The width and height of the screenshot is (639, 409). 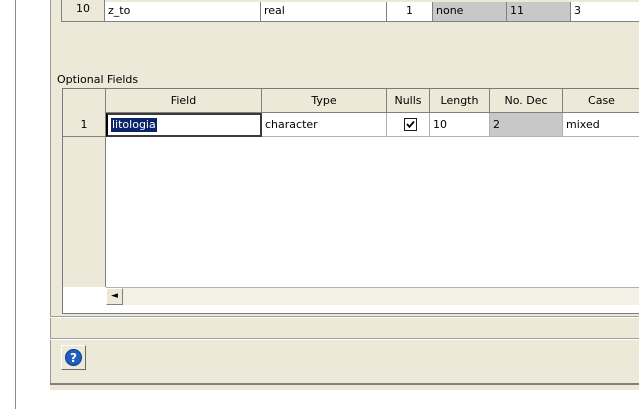 I want to click on required-field-cell: z_to, so click(x=183, y=12).